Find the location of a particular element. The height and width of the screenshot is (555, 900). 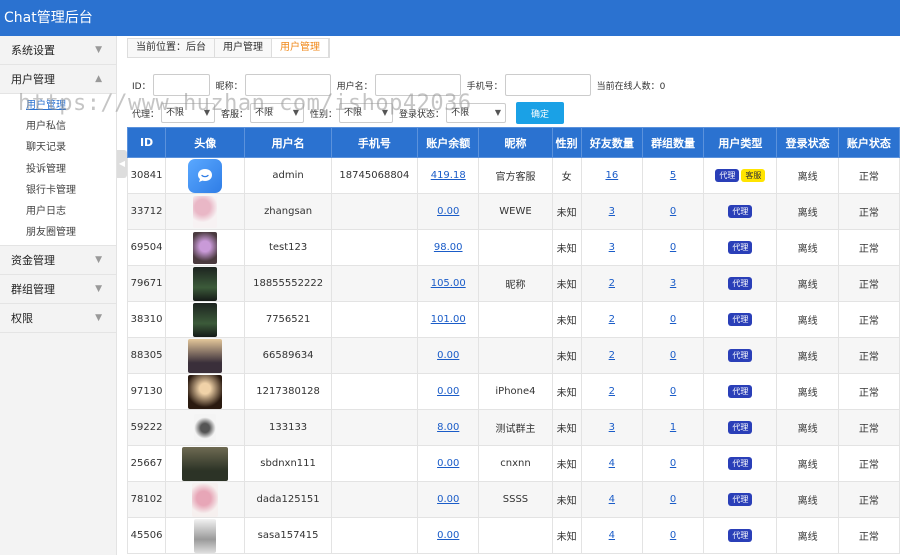

balance-cell: 8.00 is located at coordinates (448, 427).